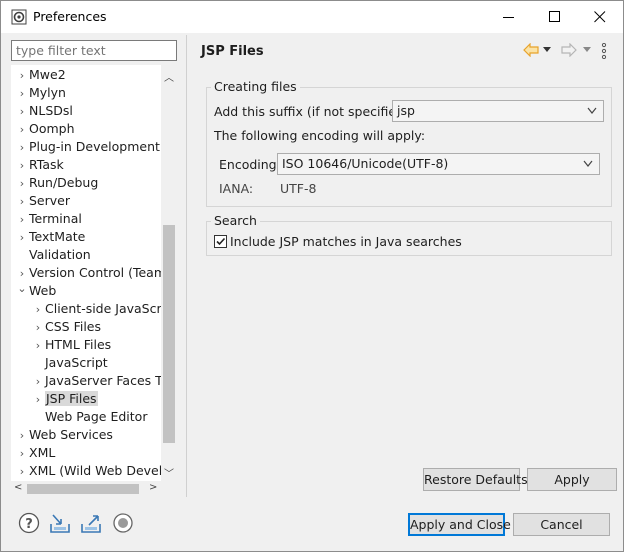 This screenshot has width=624, height=552. I want to click on include-jsp-checkbox, so click(220, 241).